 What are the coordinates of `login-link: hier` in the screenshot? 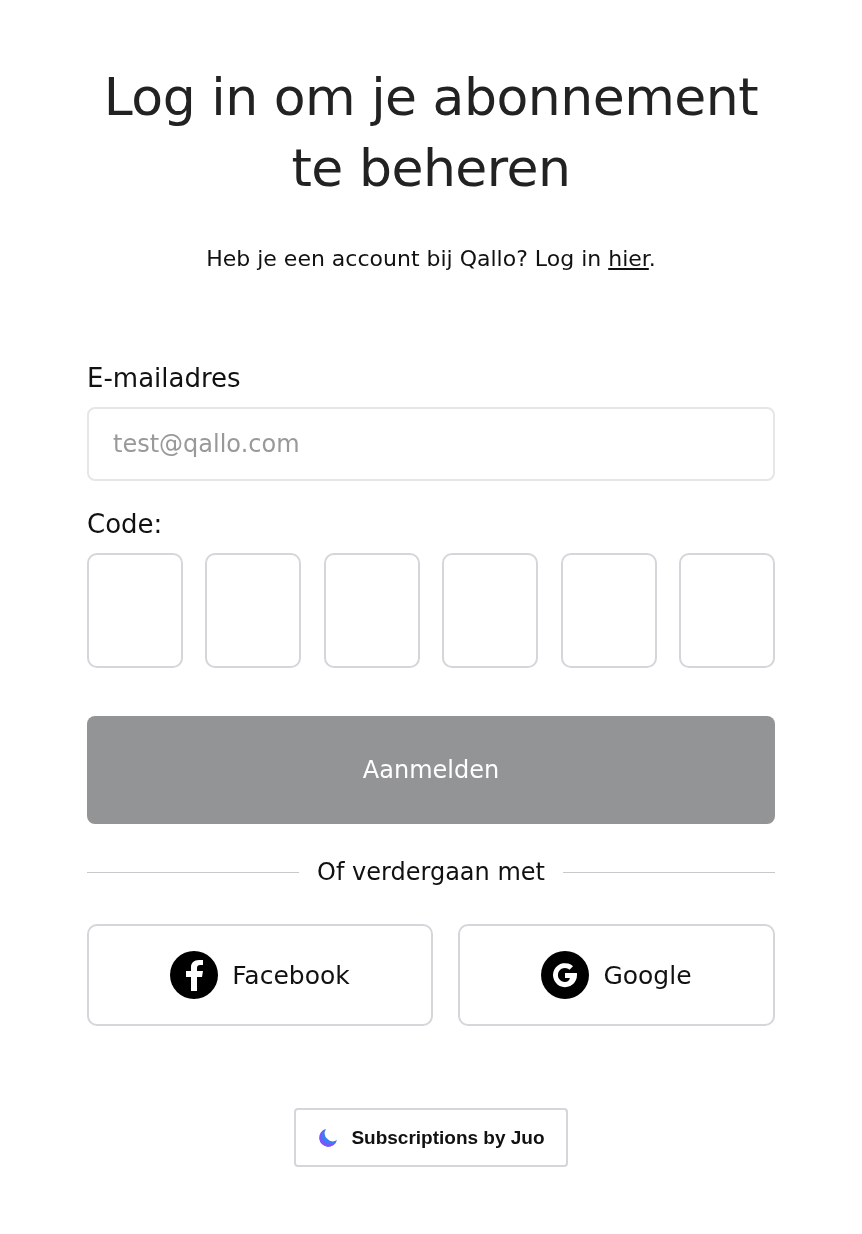 It's located at (628, 258).